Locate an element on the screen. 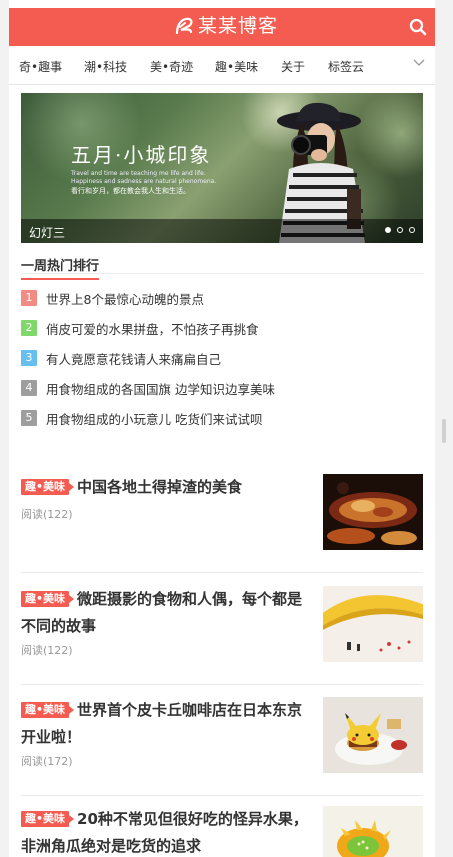 Image resolution: width=453 pixels, height=857 pixels. category-nav: 奇•趣事 潮•科技 美•奇迹 趣•美味 关于 标签云 is located at coordinates (222, 65).